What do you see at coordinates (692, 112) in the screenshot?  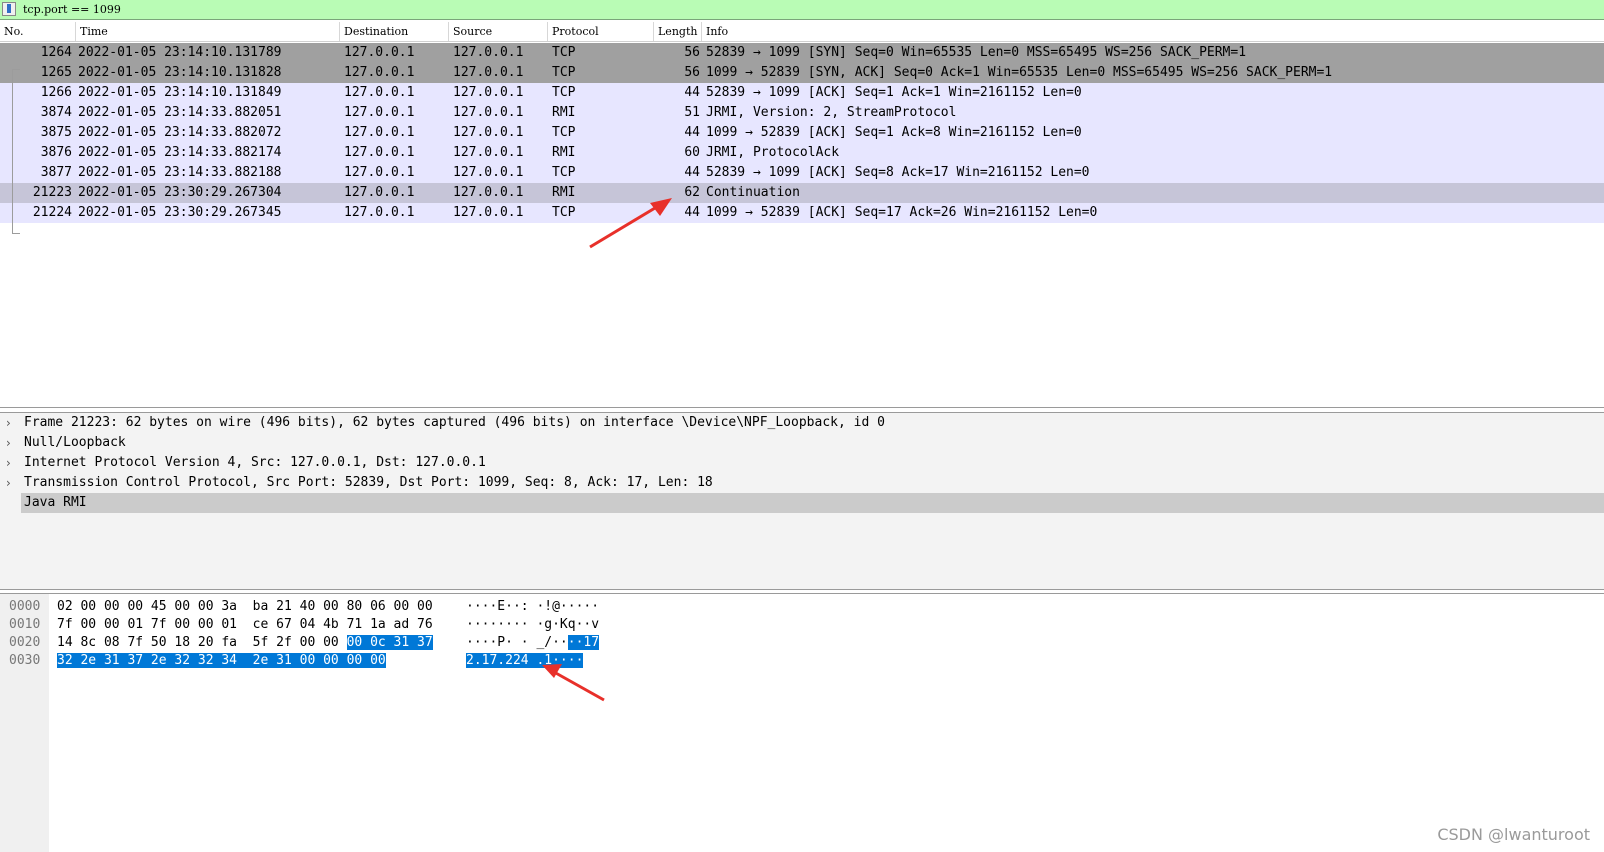 I see `packet-length: 51` at bounding box center [692, 112].